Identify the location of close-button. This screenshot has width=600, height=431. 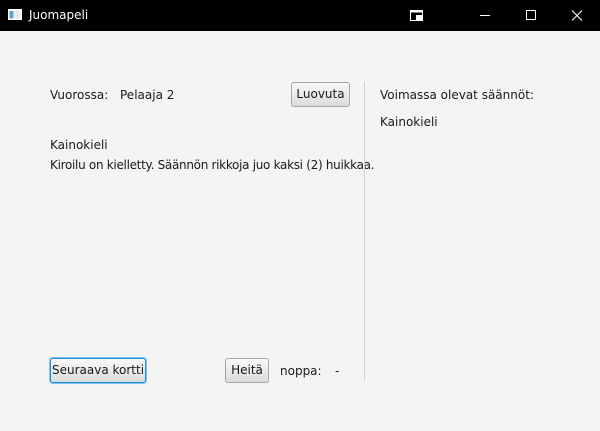
(577, 15).